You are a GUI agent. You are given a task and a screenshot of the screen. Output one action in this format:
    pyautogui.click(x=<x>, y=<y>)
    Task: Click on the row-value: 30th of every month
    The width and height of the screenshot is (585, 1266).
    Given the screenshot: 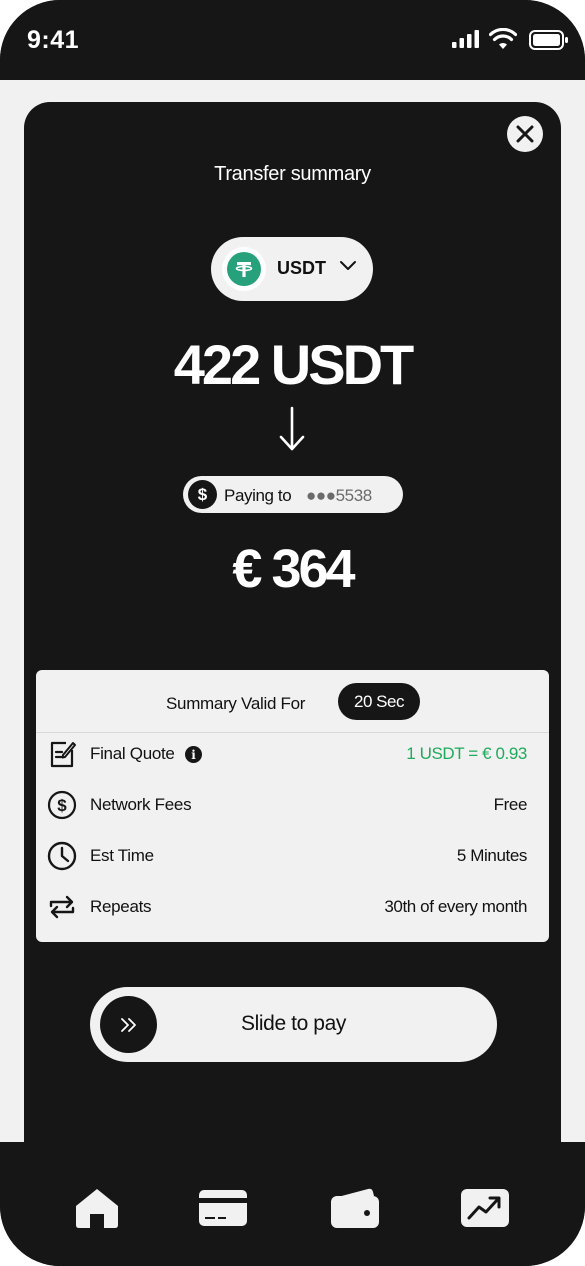 What is the action you would take?
    pyautogui.click(x=455, y=906)
    